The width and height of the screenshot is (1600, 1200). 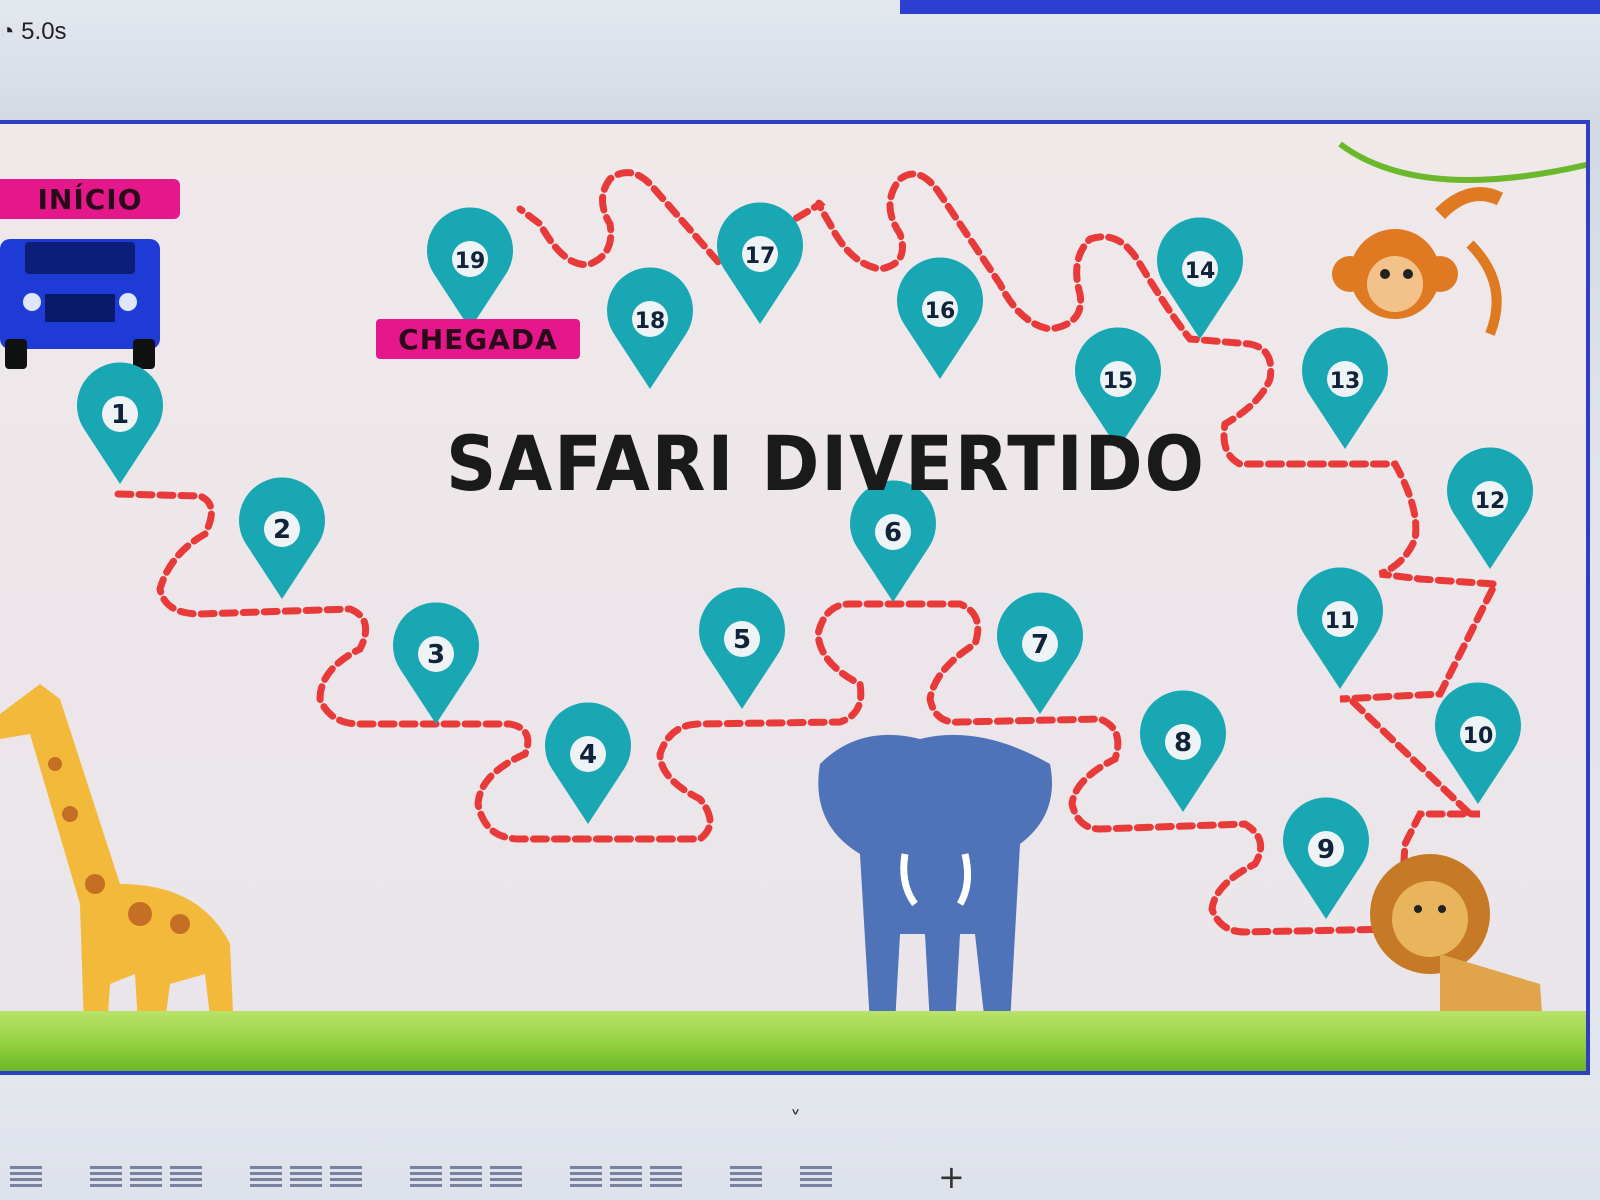 What do you see at coordinates (650, 321) in the screenshot?
I see `space-number: 18` at bounding box center [650, 321].